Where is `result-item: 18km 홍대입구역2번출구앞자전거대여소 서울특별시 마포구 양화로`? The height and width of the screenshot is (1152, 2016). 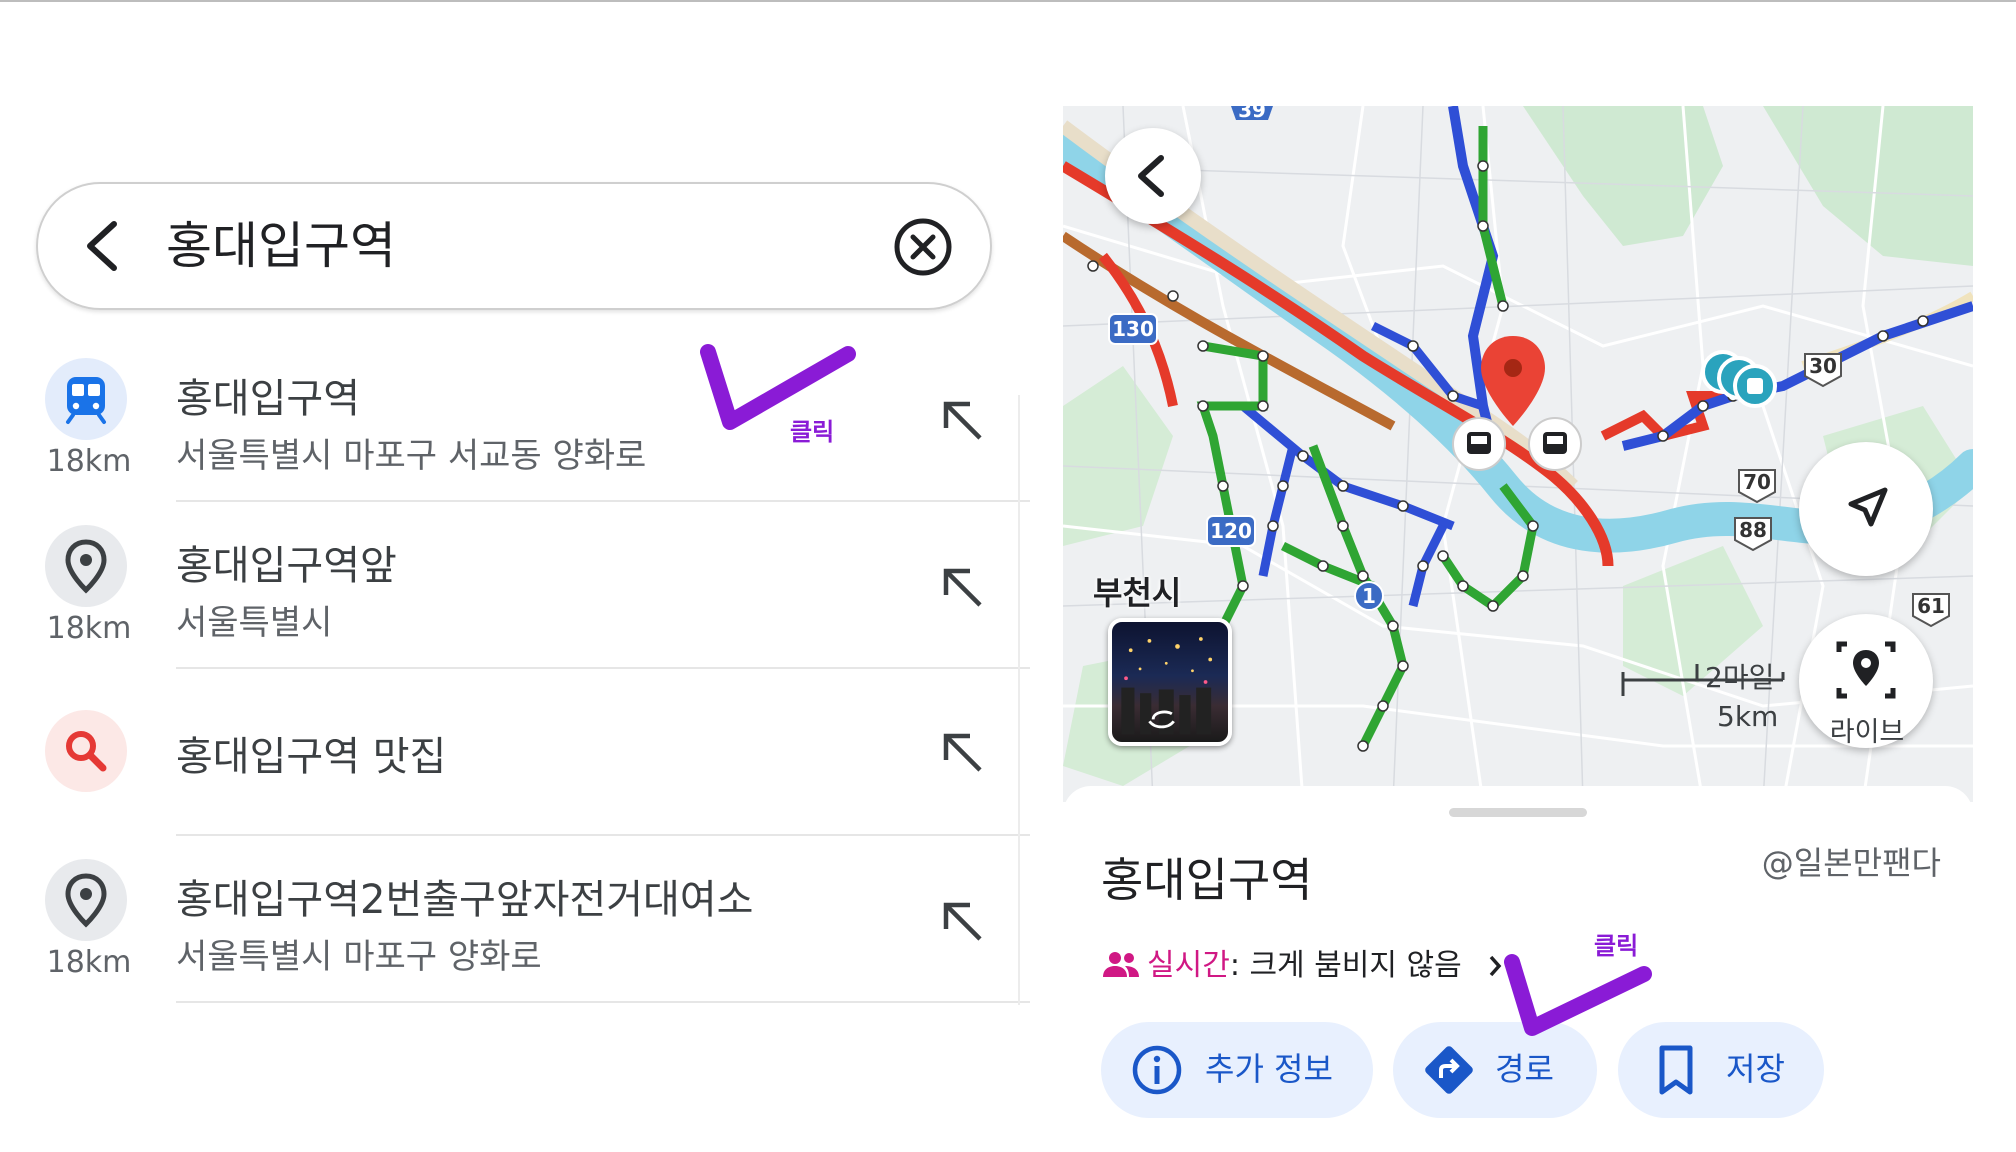
result-item: 18km 홍대입구역2번출구앞자전거대여소 서울특별시 마포구 양화로 is located at coordinates (515, 919).